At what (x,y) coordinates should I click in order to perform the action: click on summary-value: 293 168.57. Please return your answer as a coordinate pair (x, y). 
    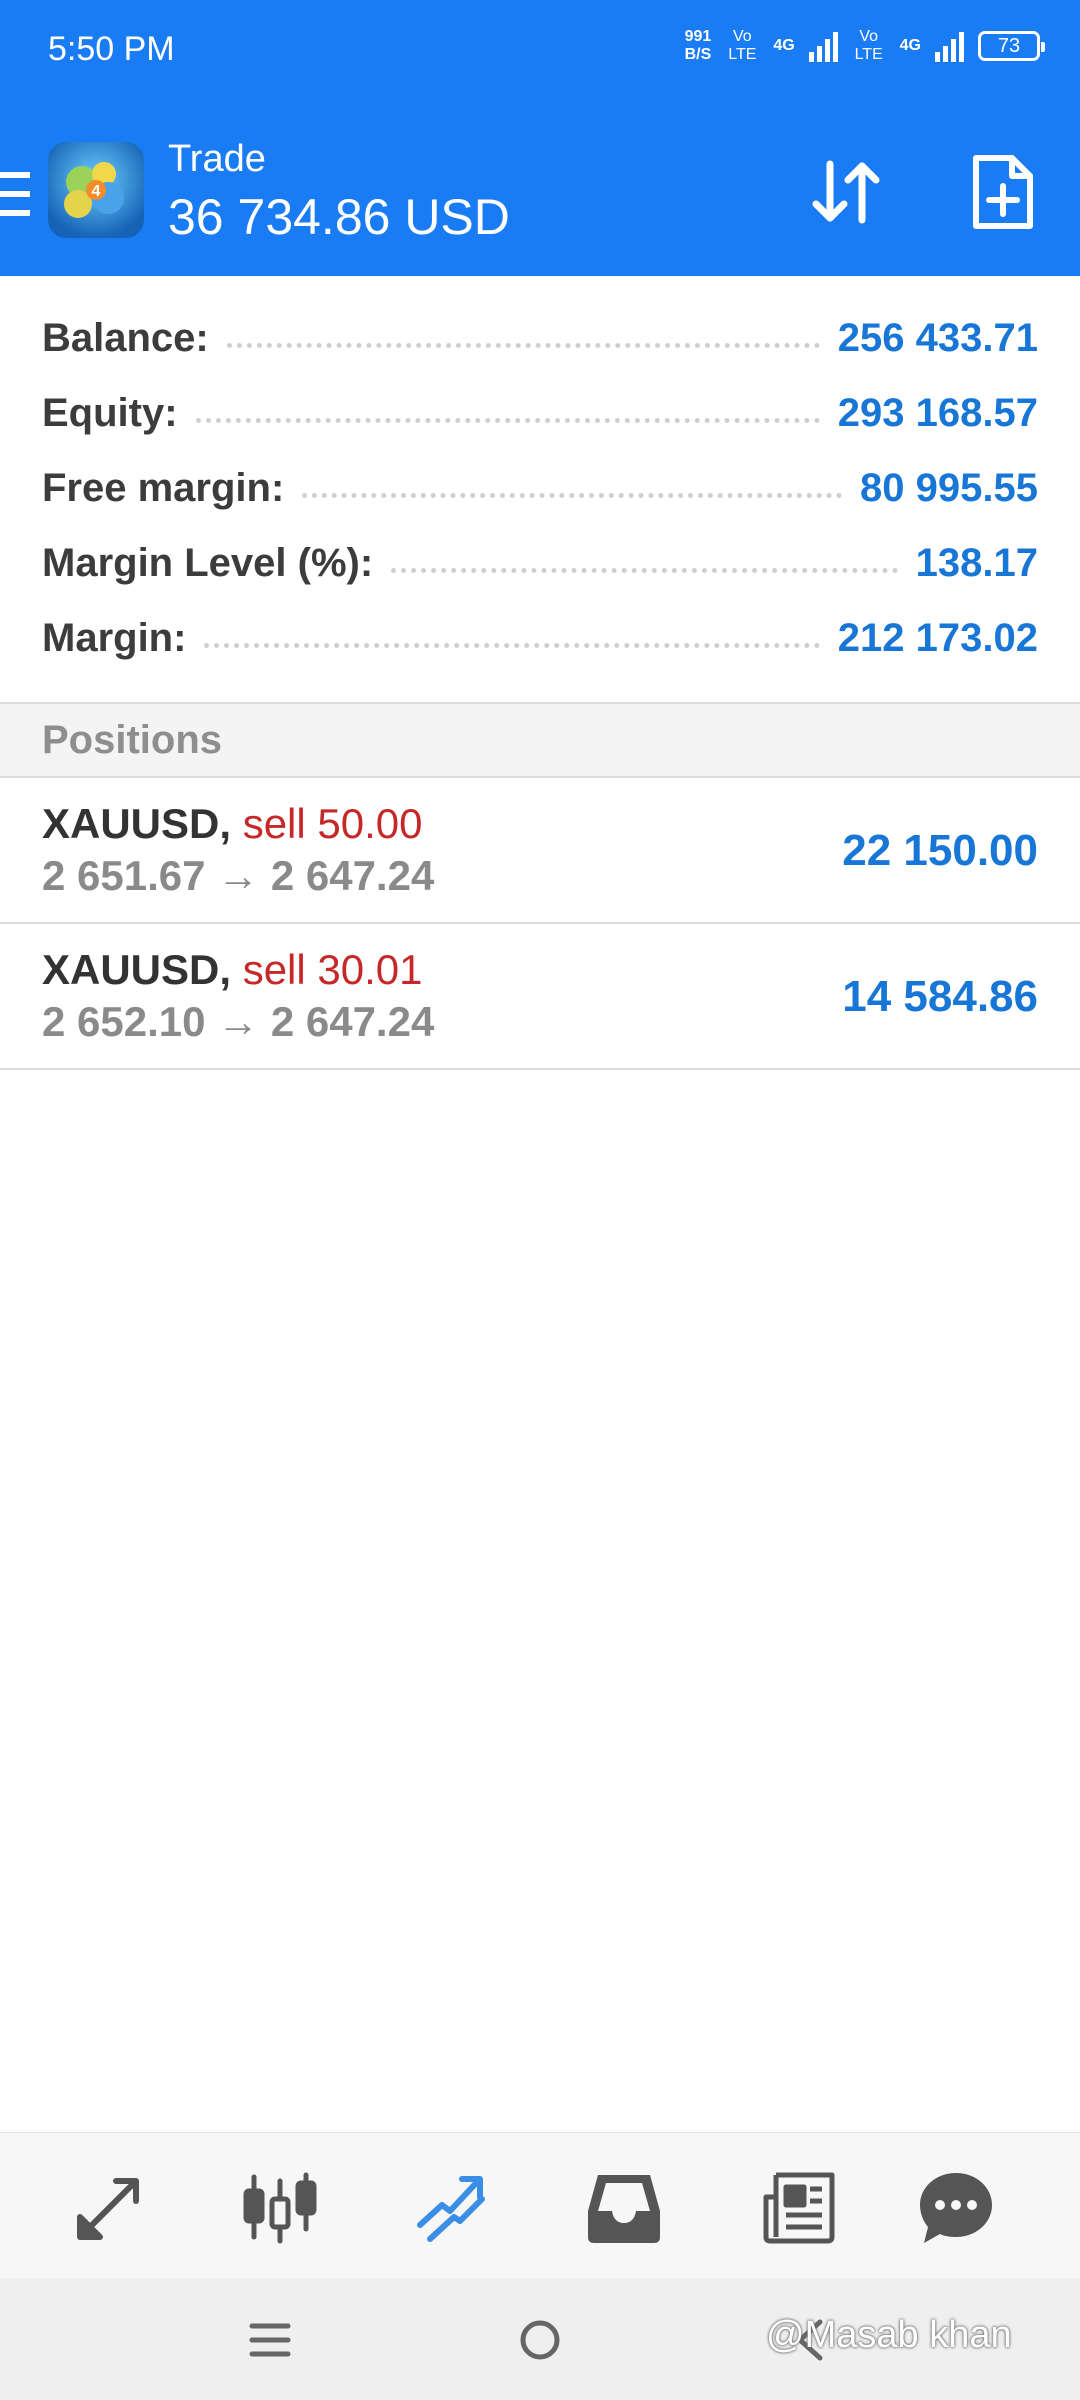
    Looking at the image, I should click on (937, 412).